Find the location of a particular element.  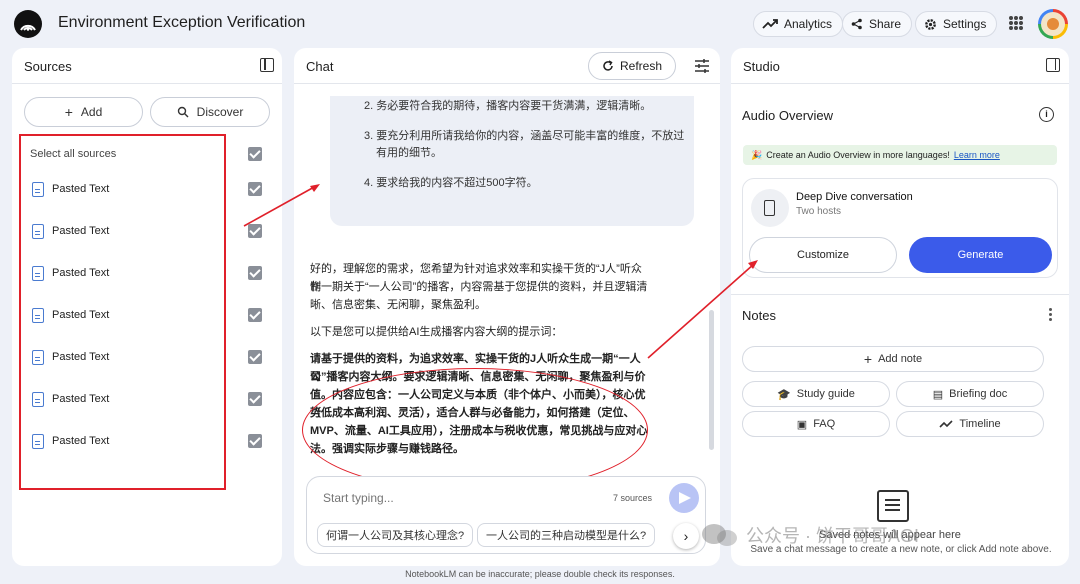

annotation-arrowhead is located at coordinates (315, 188).